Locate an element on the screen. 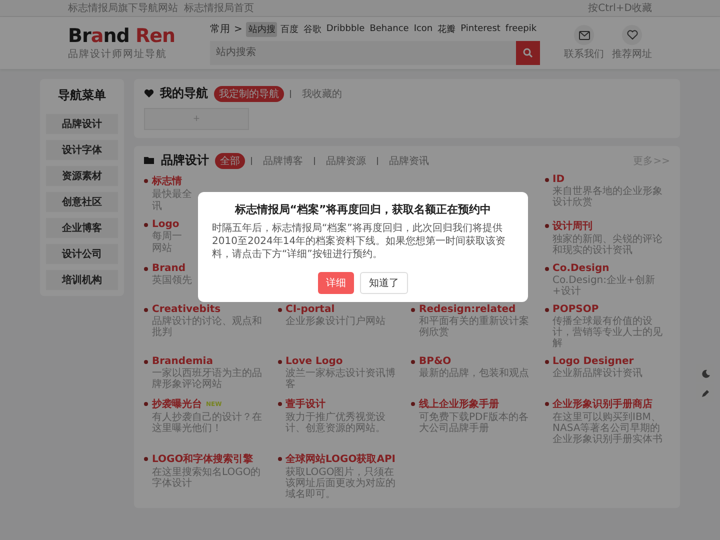  category-tab: 品牌资讯 is located at coordinates (409, 160).